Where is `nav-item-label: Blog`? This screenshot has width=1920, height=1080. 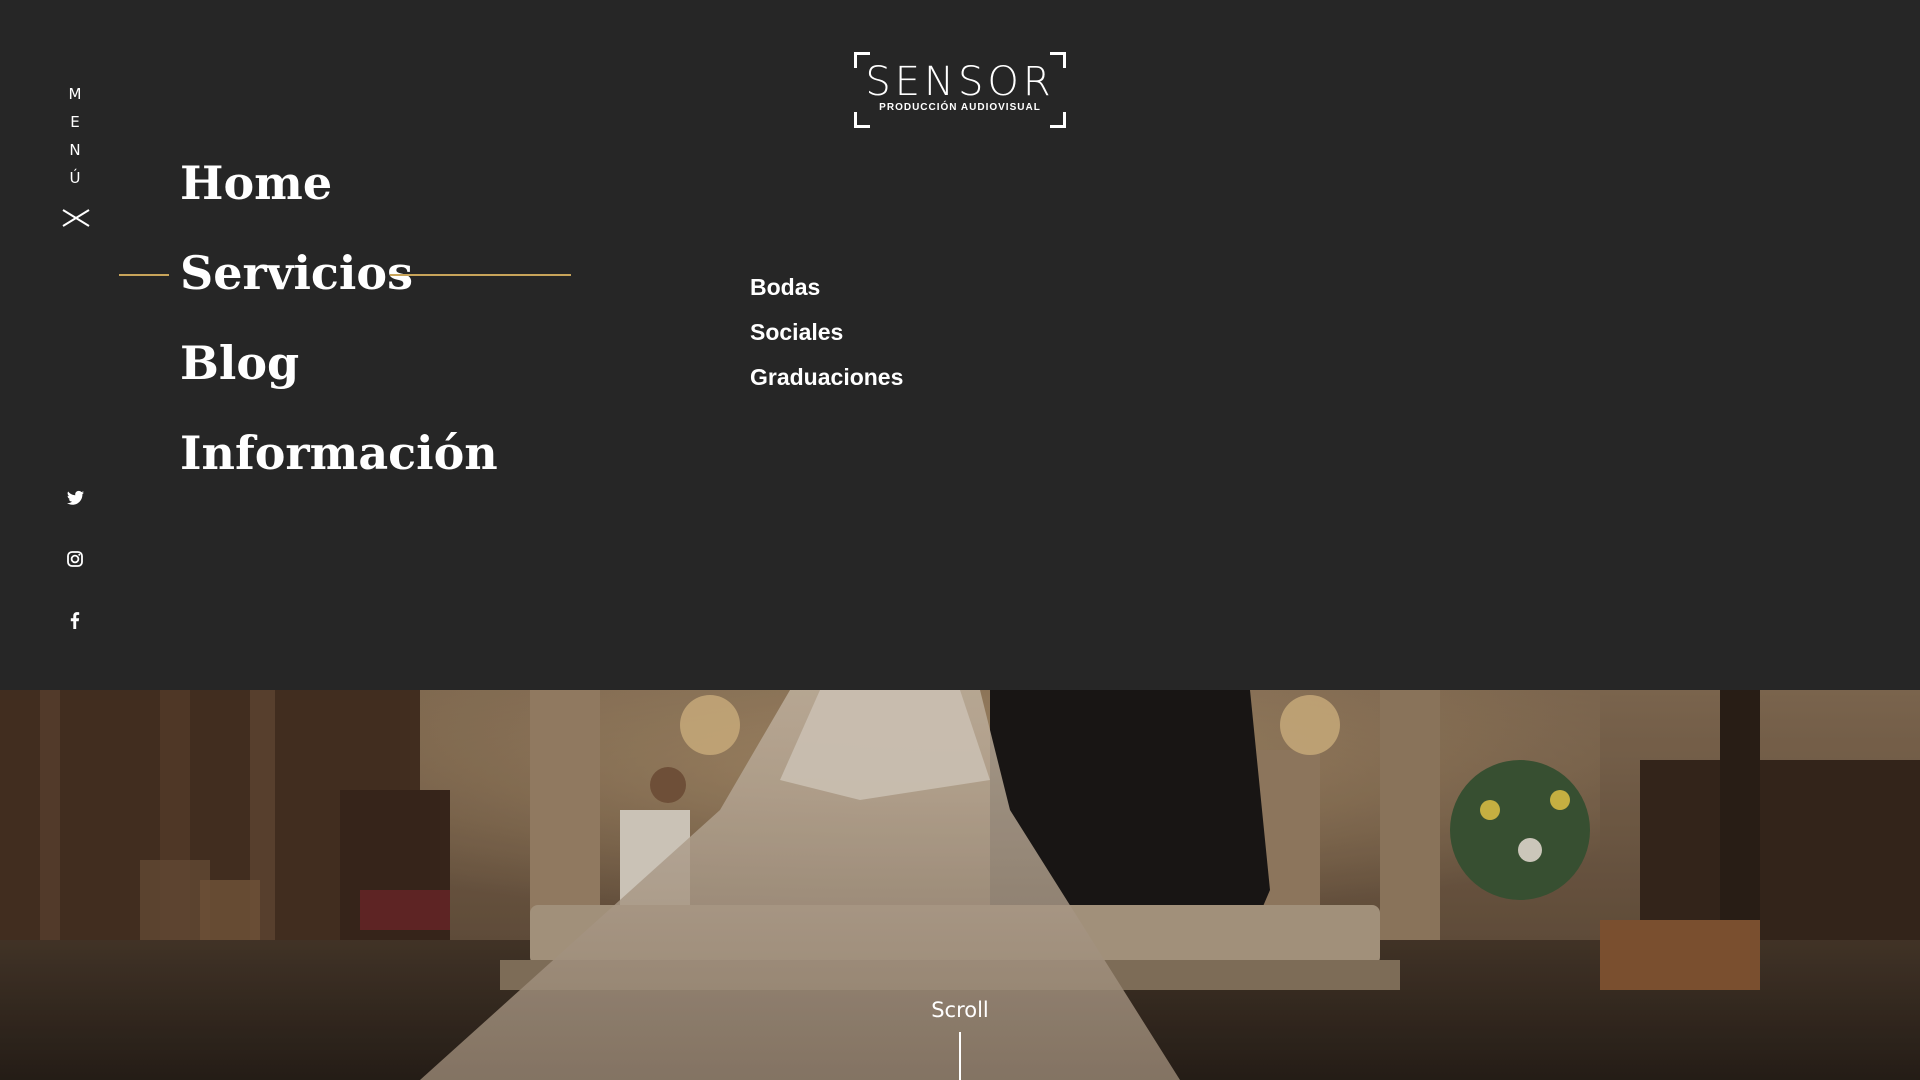 nav-item-label: Blog is located at coordinates (240, 363).